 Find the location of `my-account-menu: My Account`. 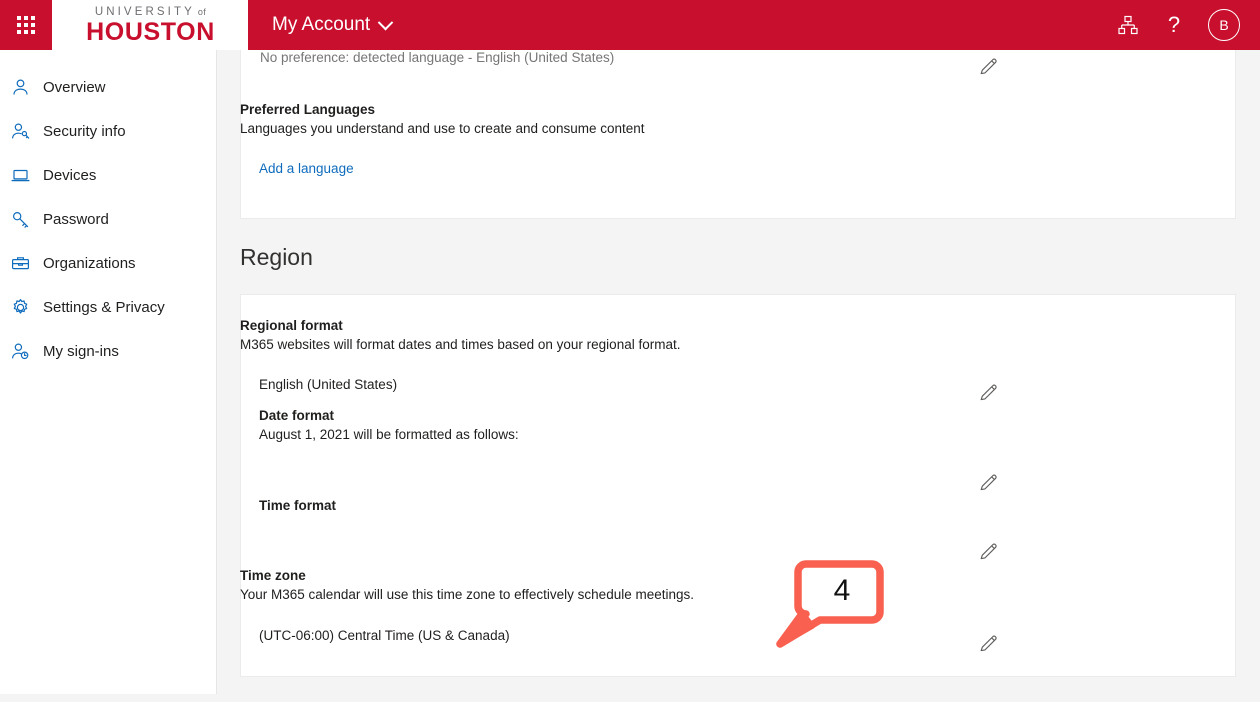

my-account-menu: My Account is located at coordinates (321, 25).